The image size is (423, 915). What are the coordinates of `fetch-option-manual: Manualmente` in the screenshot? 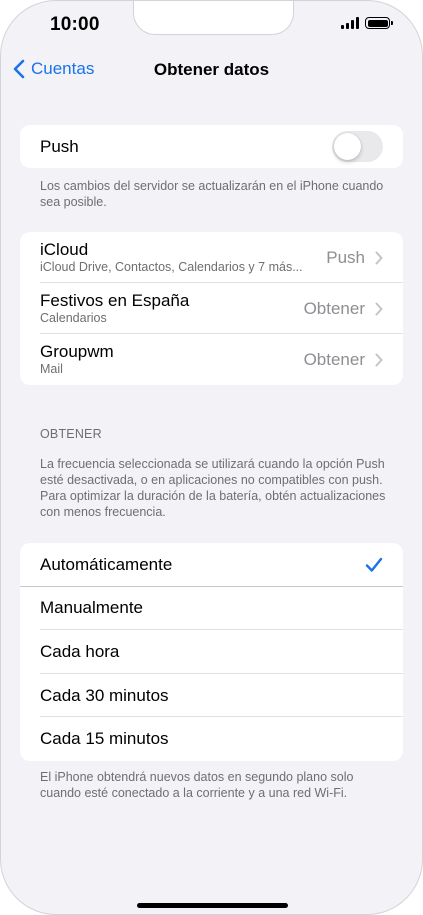 It's located at (211, 609).